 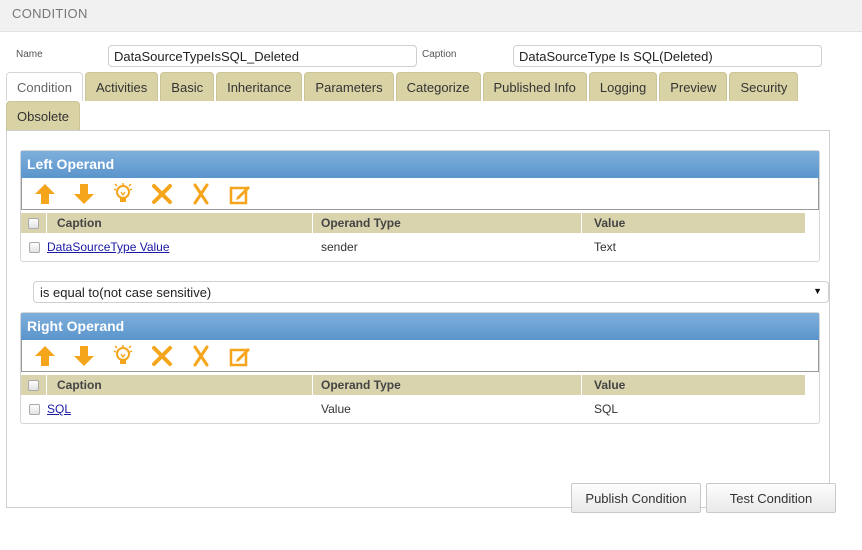 What do you see at coordinates (667, 56) in the screenshot?
I see `caption-input` at bounding box center [667, 56].